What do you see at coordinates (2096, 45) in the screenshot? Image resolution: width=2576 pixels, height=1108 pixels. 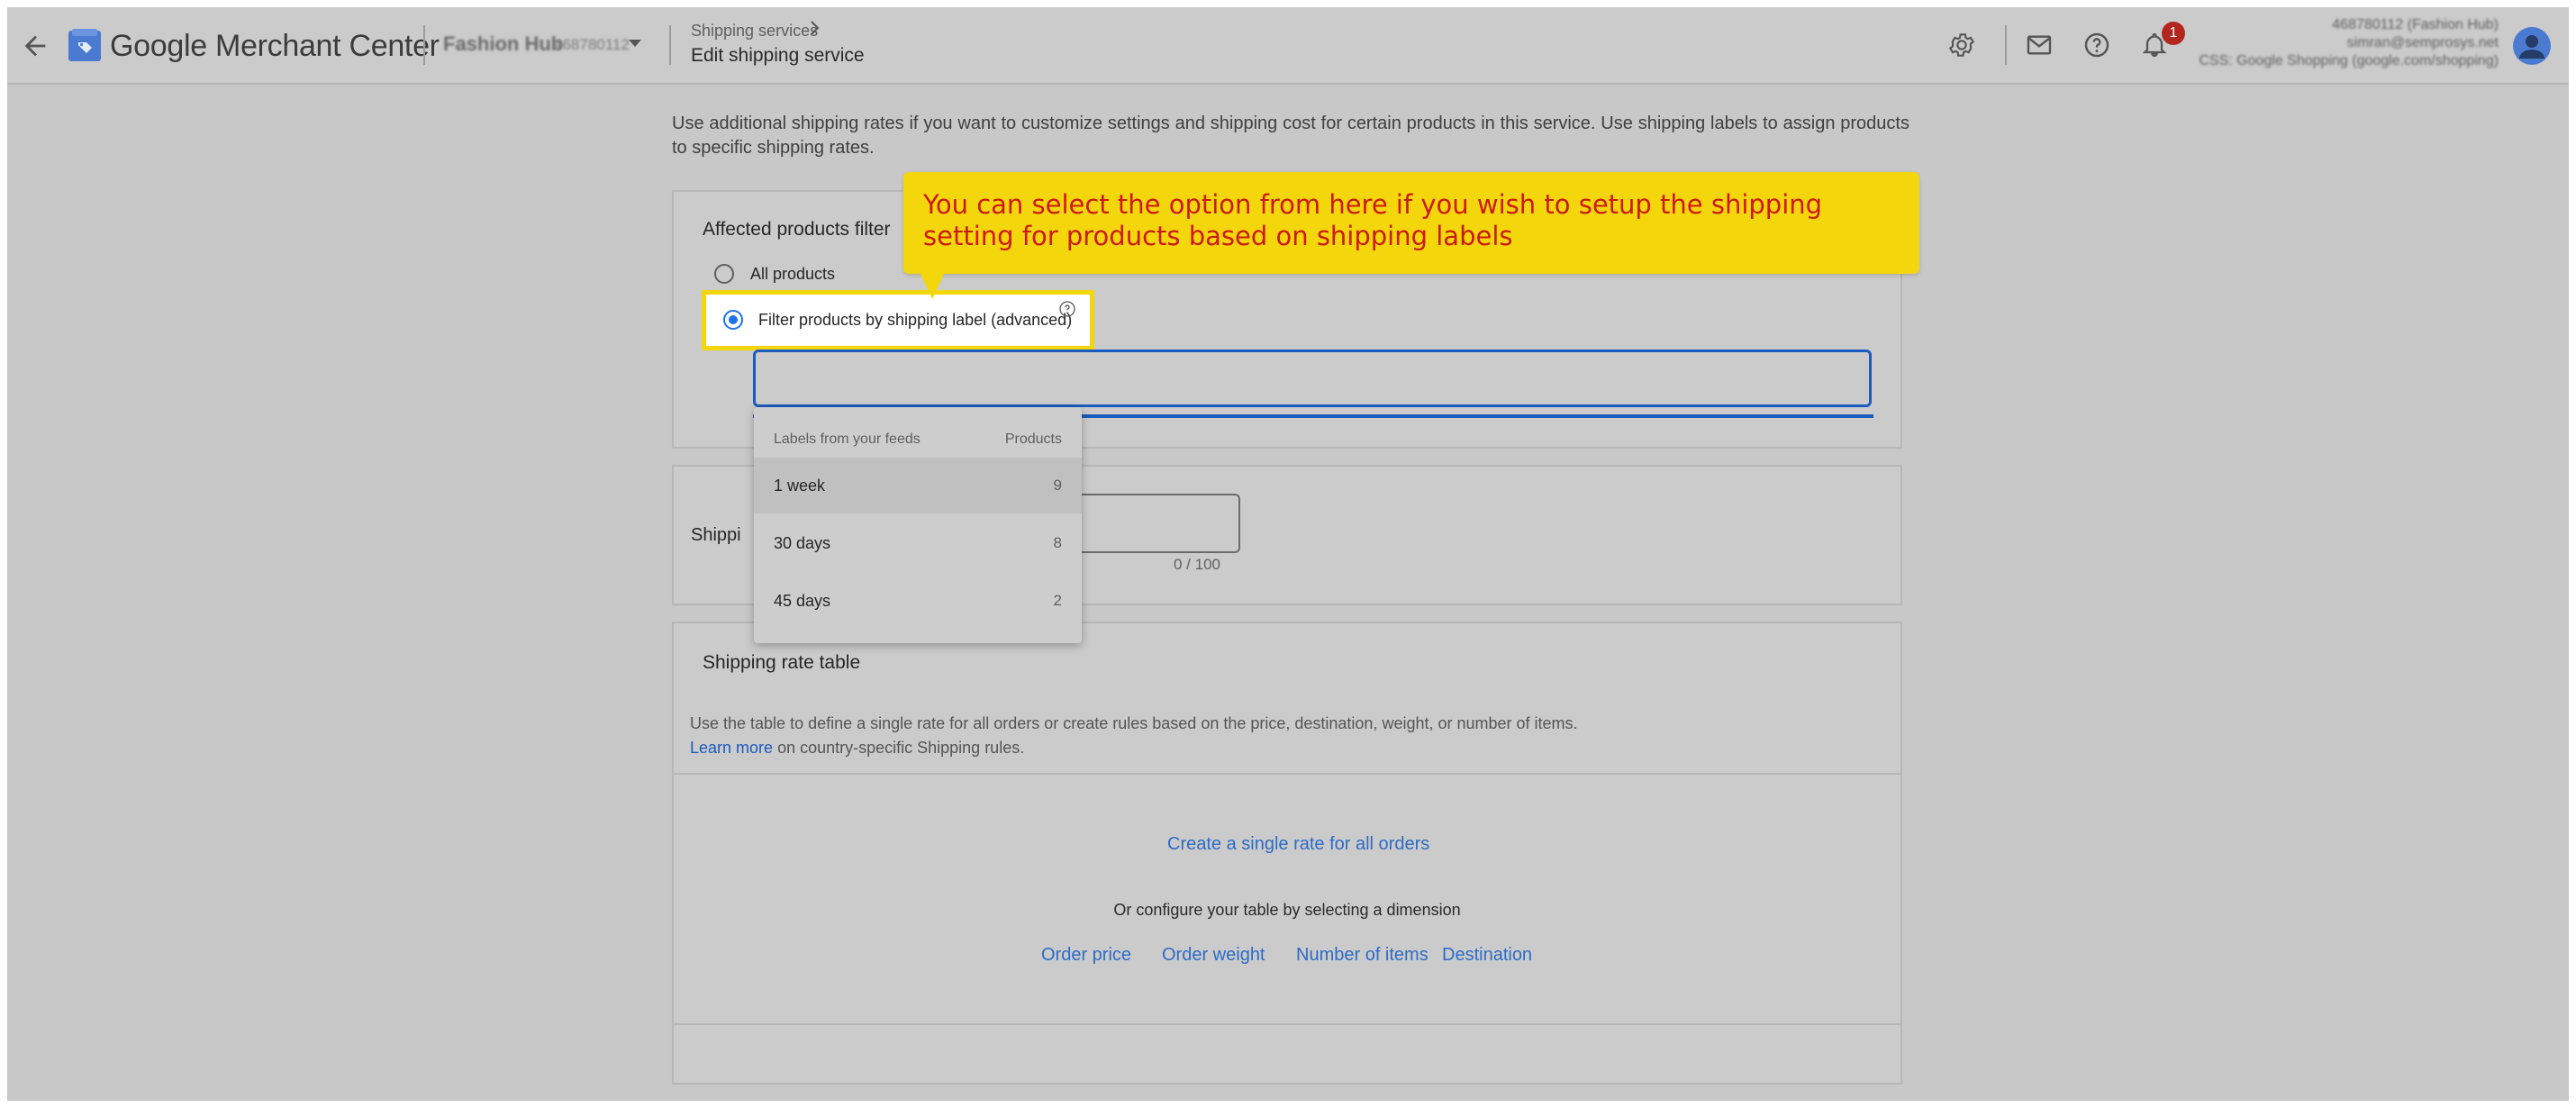 I see `help-icon` at bounding box center [2096, 45].